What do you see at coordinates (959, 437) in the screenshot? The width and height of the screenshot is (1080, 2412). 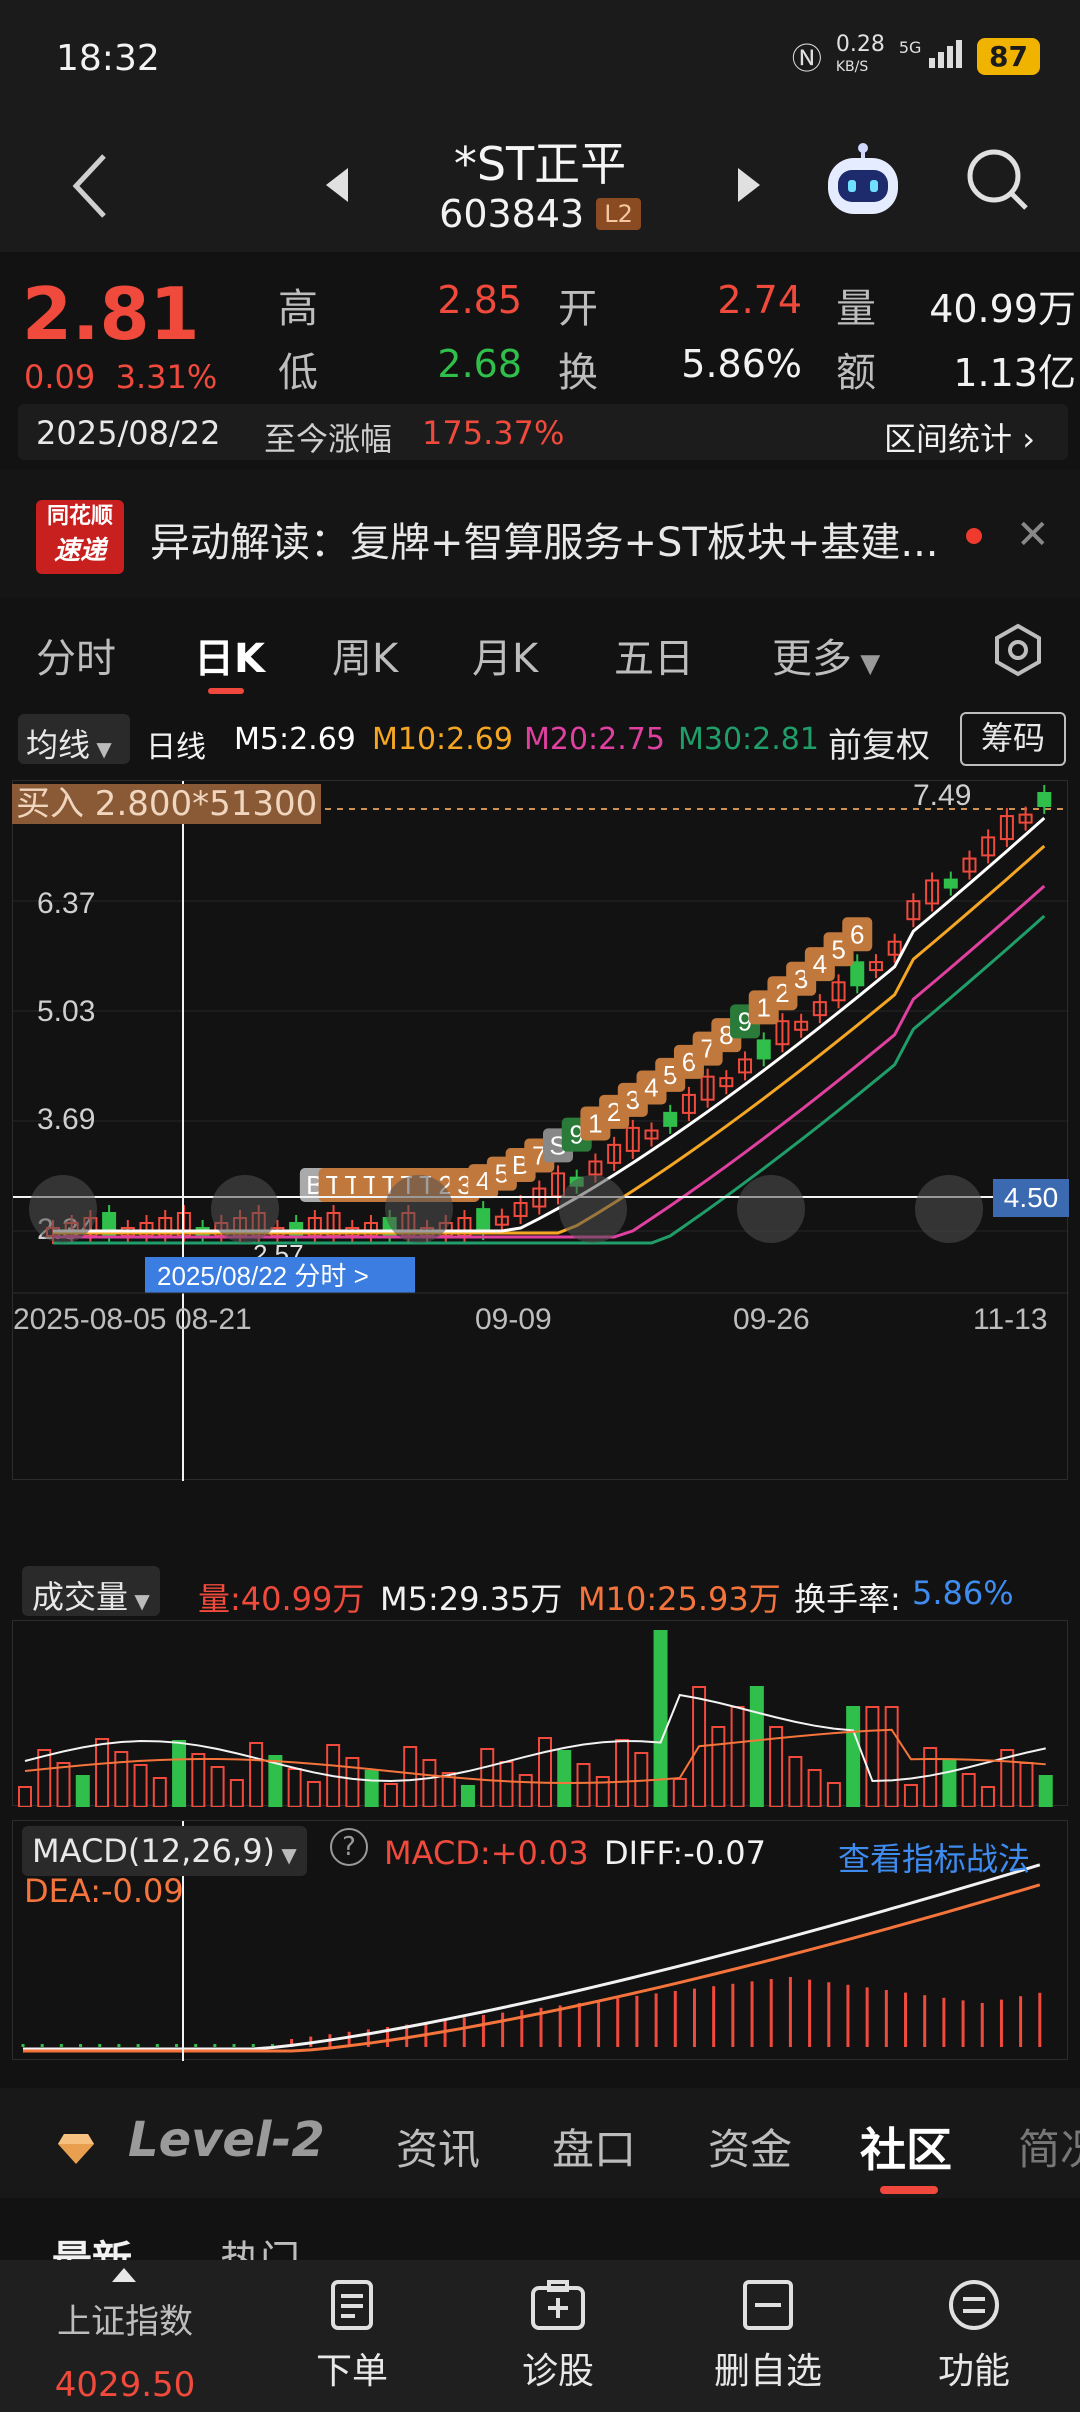 I see `range-stats-button: 区间统计 ›` at bounding box center [959, 437].